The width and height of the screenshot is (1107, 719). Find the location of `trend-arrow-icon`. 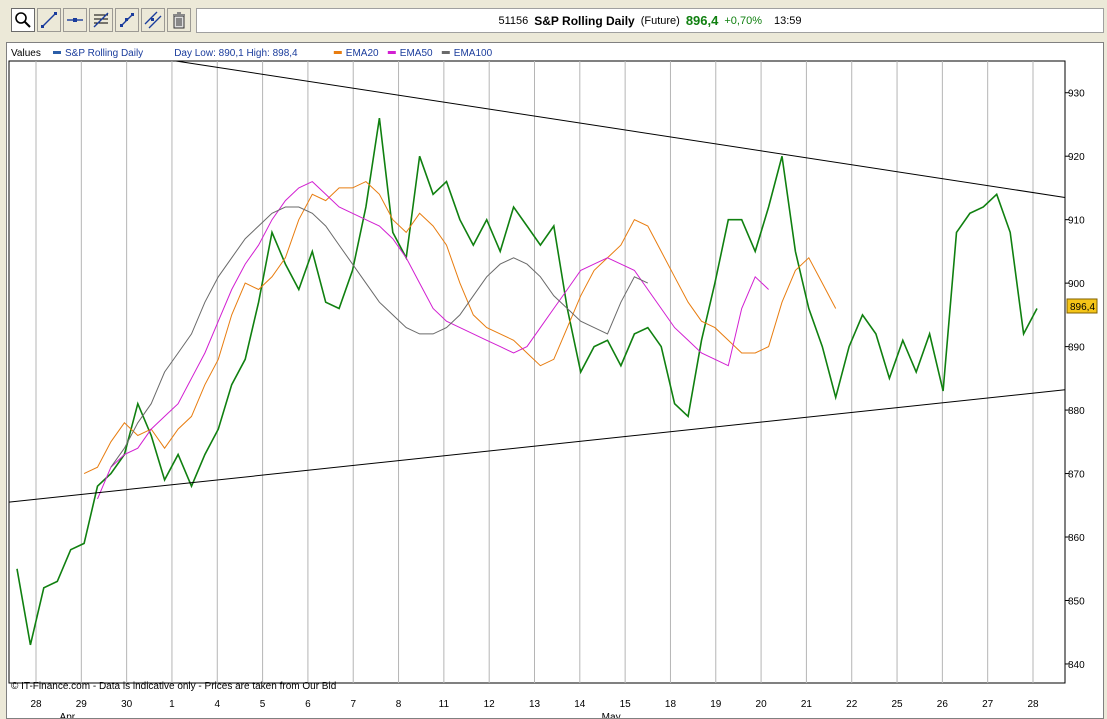

trend-arrow-icon is located at coordinates (127, 20).